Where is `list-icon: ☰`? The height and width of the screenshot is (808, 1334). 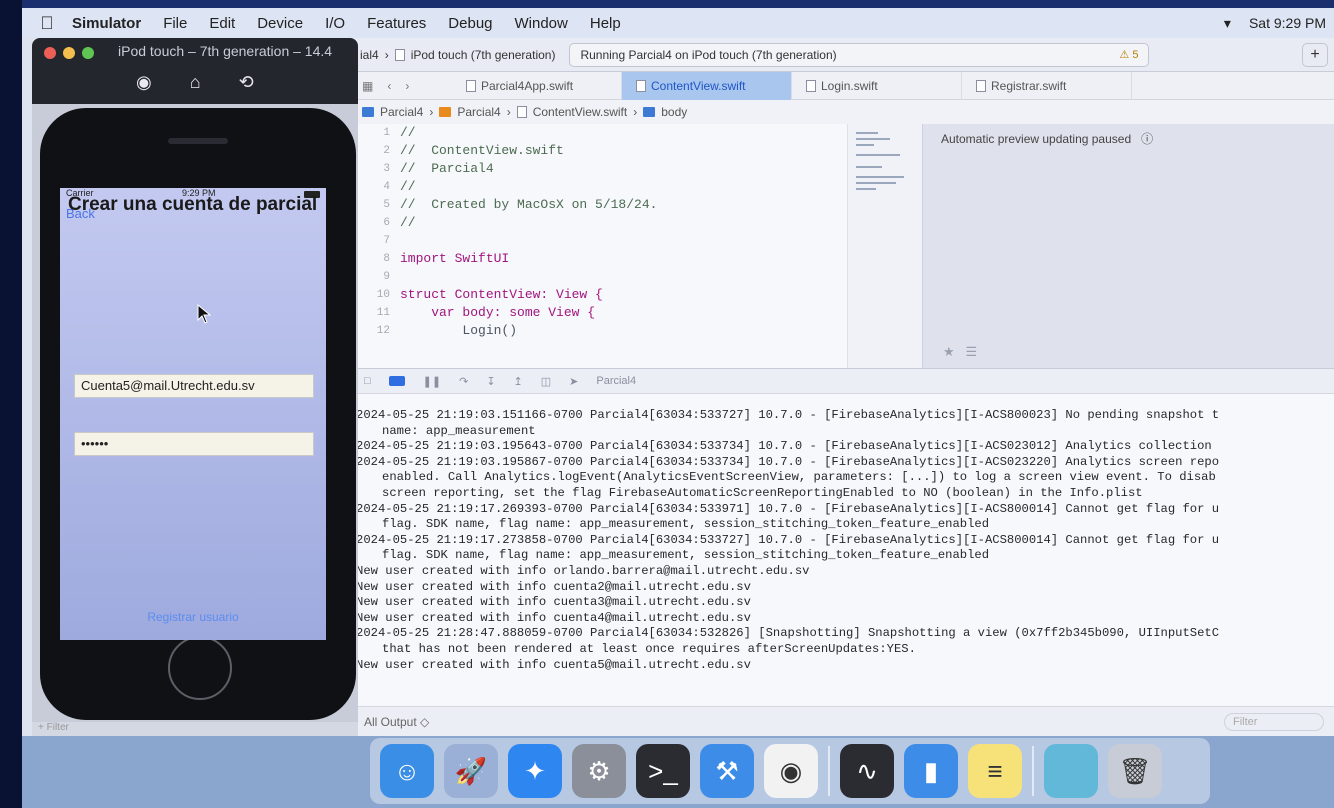
list-icon: ☰ is located at coordinates (972, 351).